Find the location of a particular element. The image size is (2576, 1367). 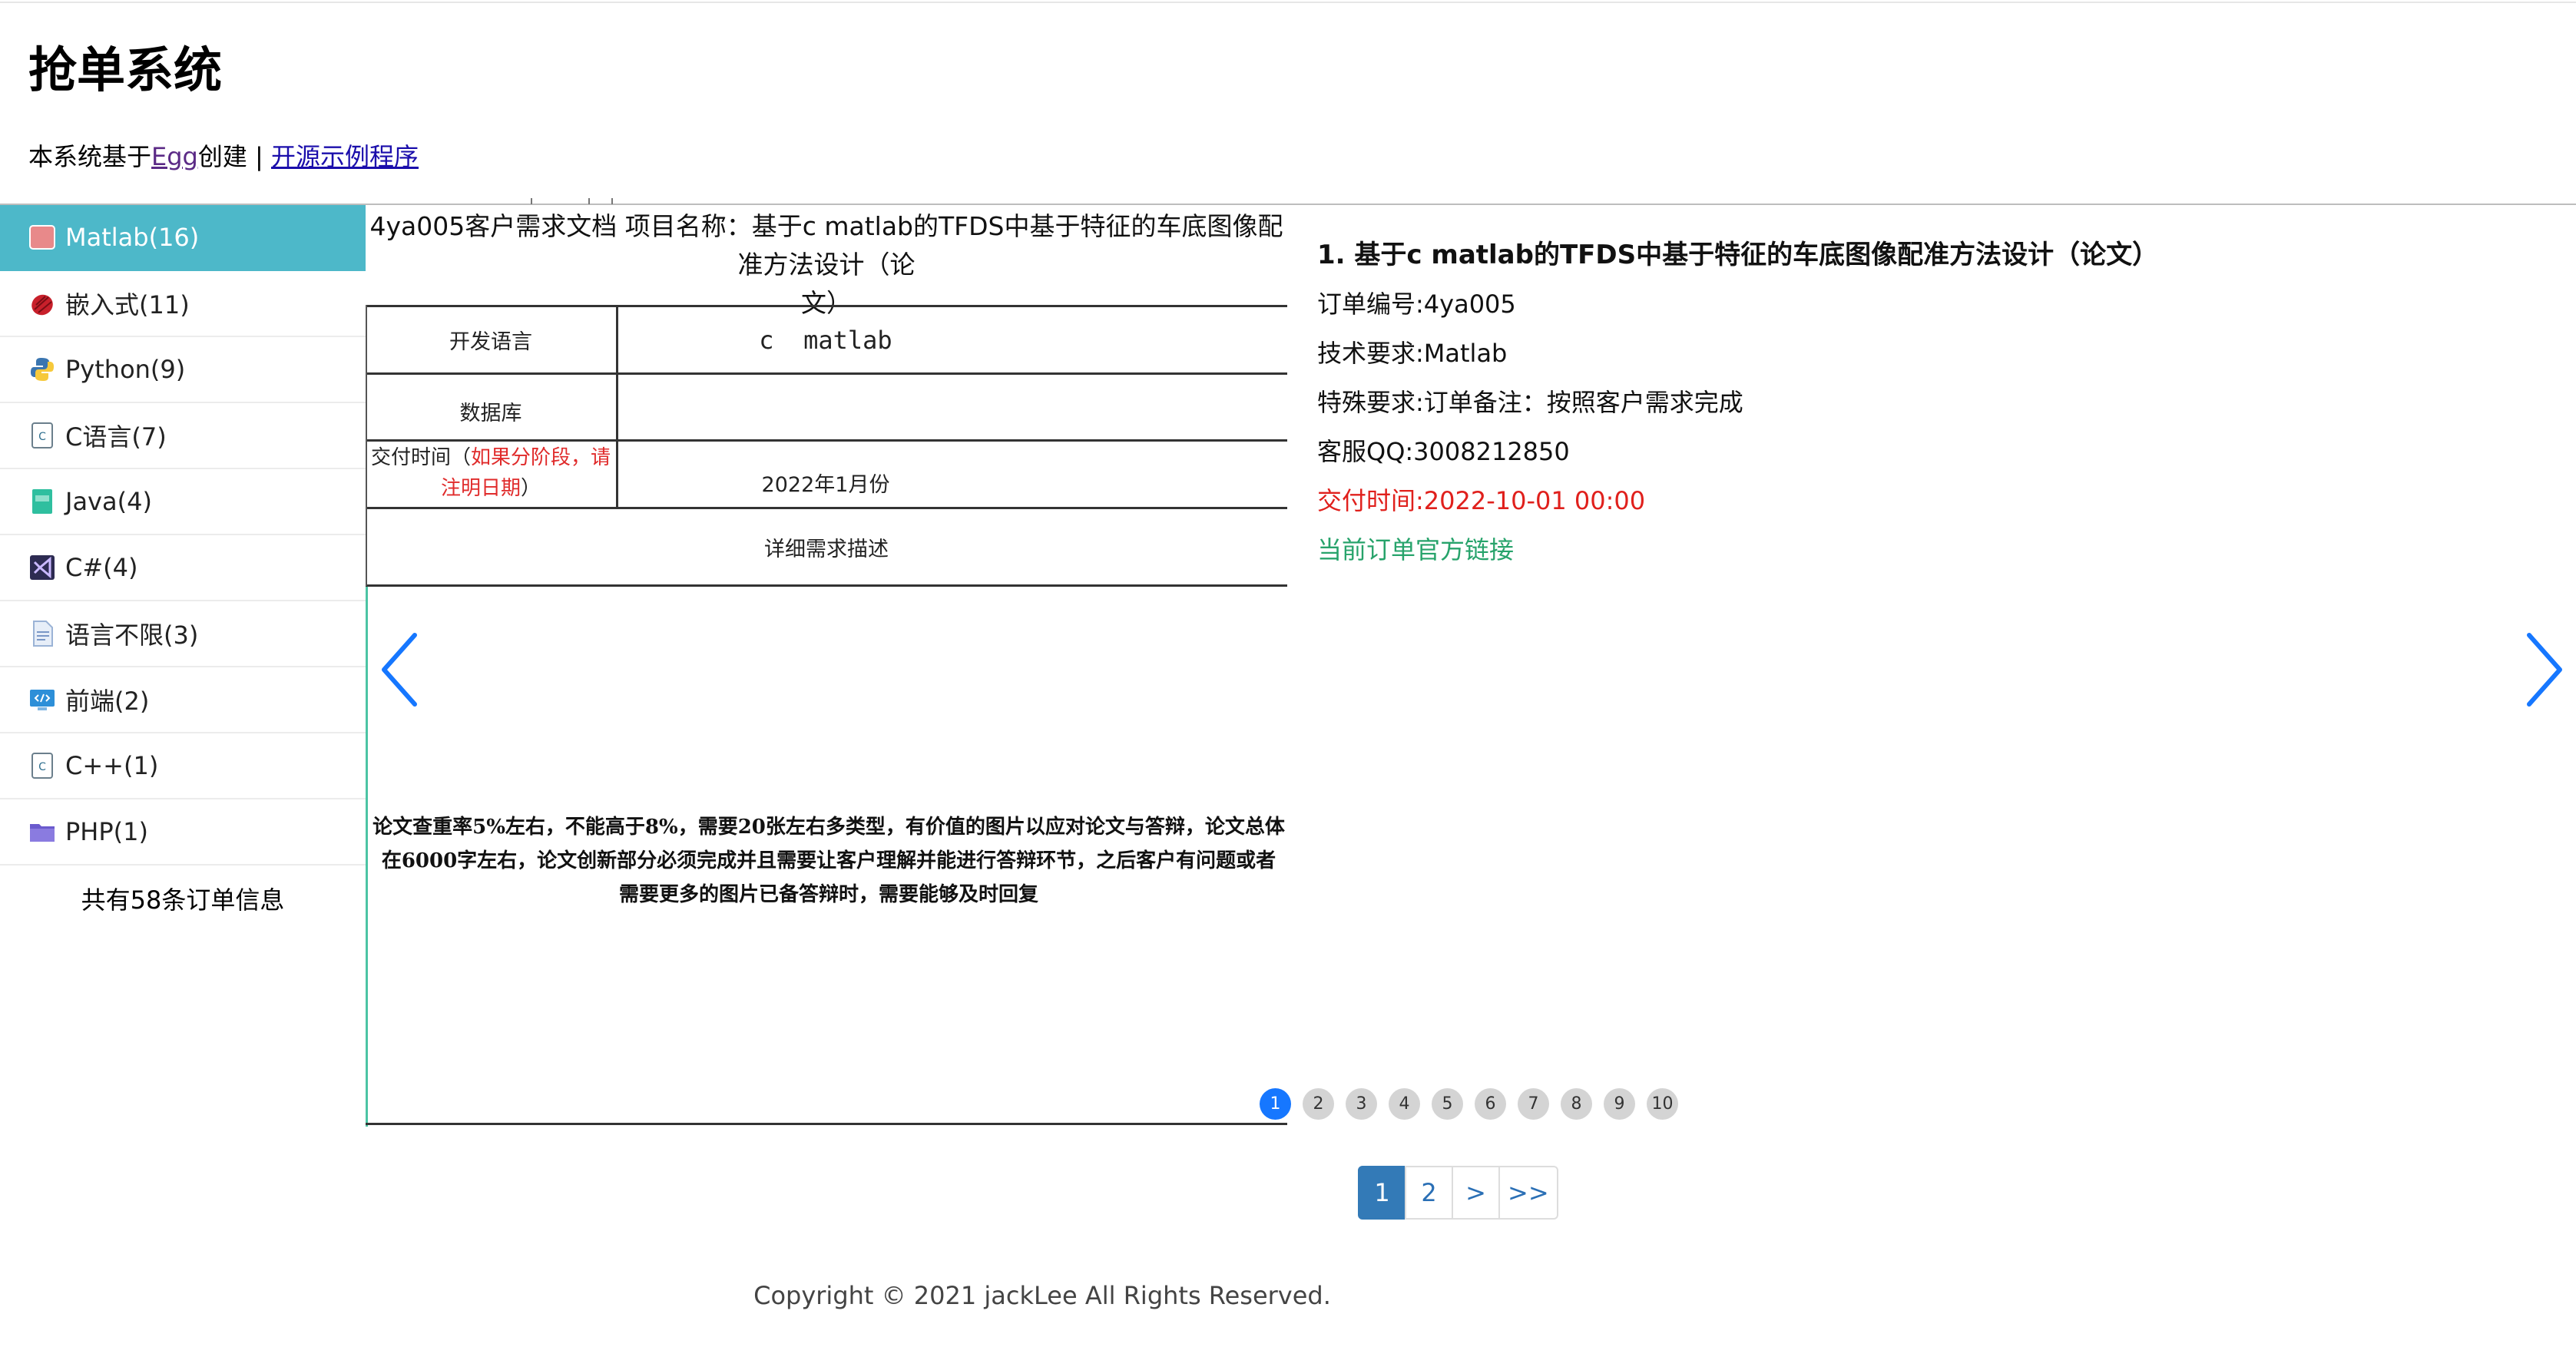

carousel-next-button is located at coordinates (2542, 669).